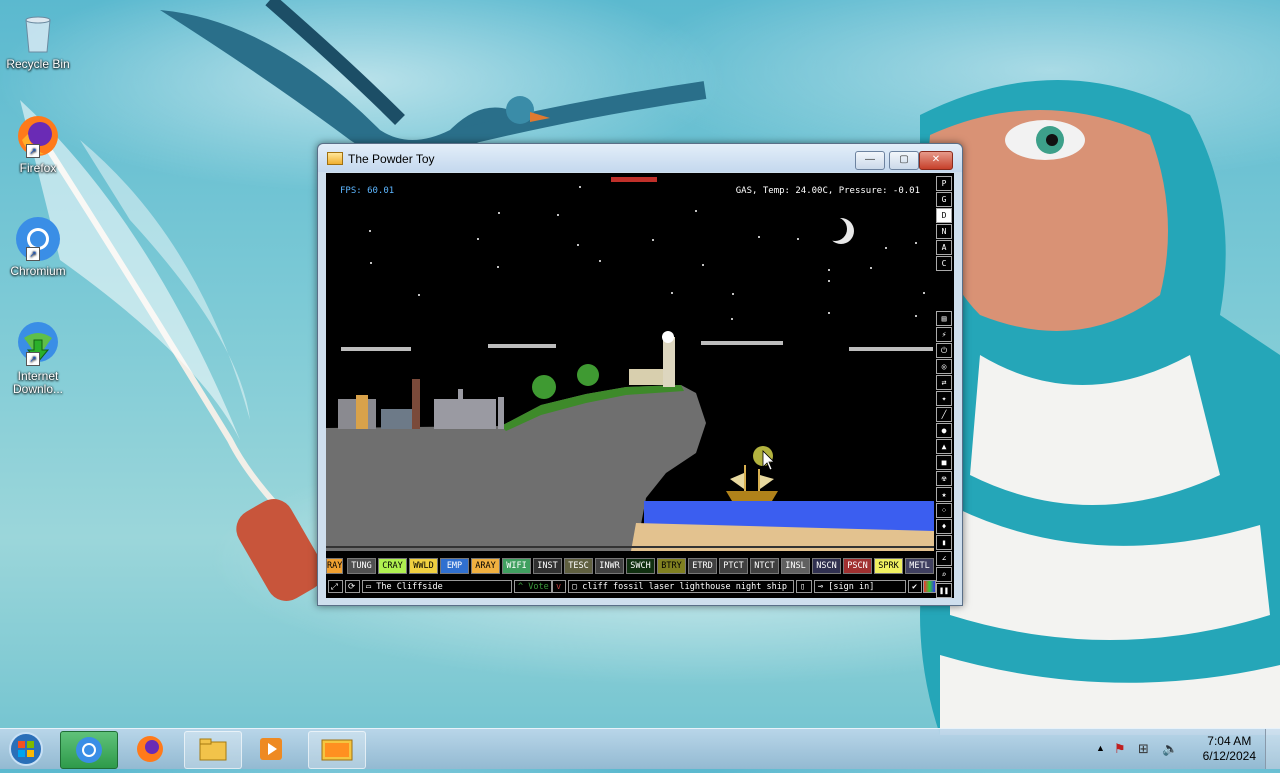 This screenshot has width=1280, height=773. What do you see at coordinates (26, 749) in the screenshot?
I see `start-button` at bounding box center [26, 749].